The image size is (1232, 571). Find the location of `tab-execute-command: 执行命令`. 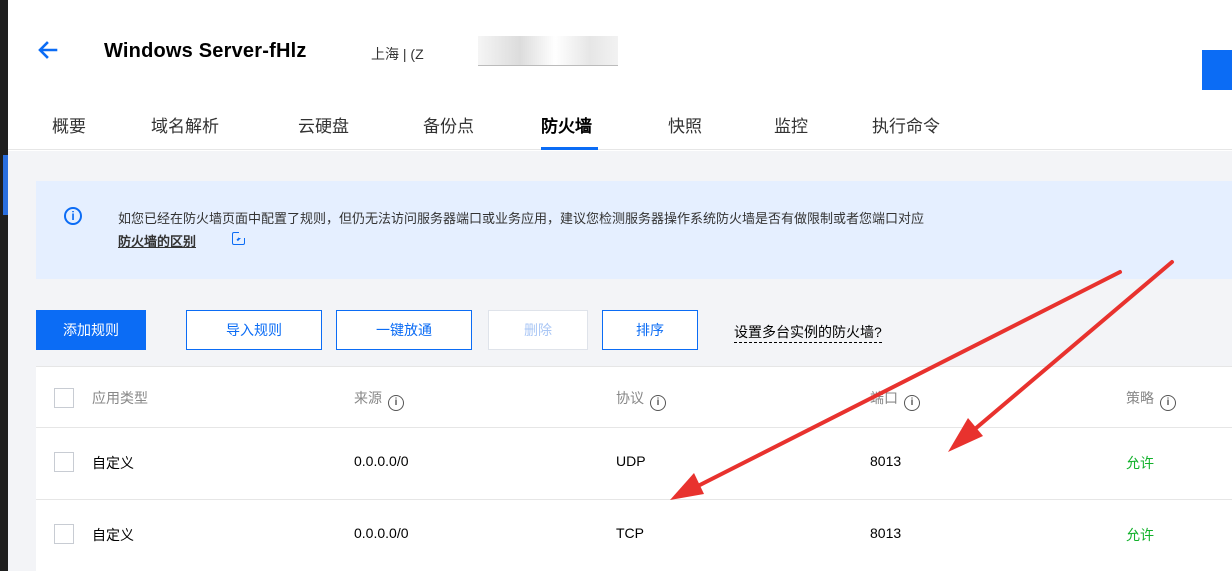

tab-execute-command: 执行命令 is located at coordinates (908, 131).